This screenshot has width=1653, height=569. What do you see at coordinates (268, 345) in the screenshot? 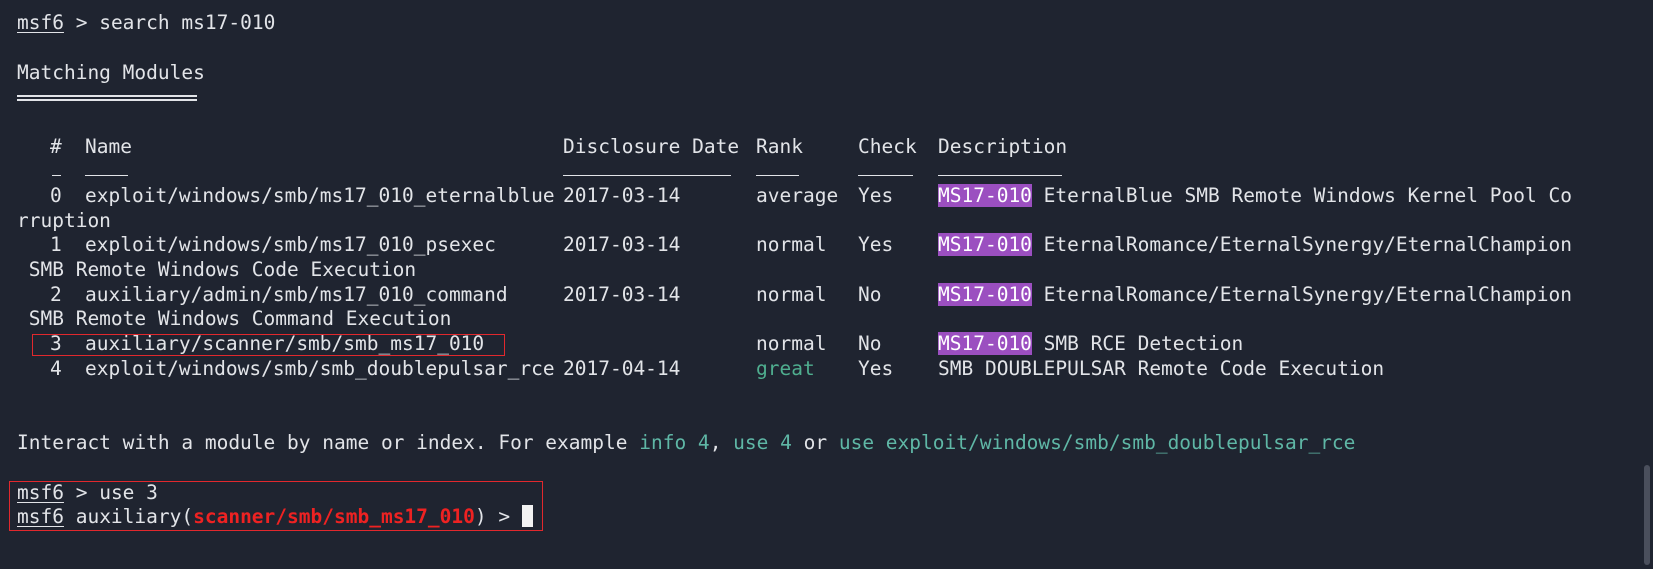
I see `annotation-box-row` at bounding box center [268, 345].